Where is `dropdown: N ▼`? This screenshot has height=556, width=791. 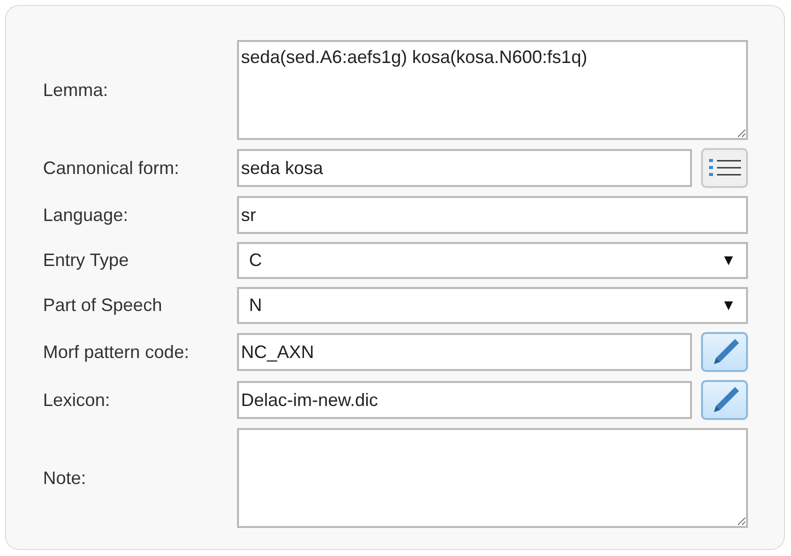
dropdown: N ▼ is located at coordinates (492, 305).